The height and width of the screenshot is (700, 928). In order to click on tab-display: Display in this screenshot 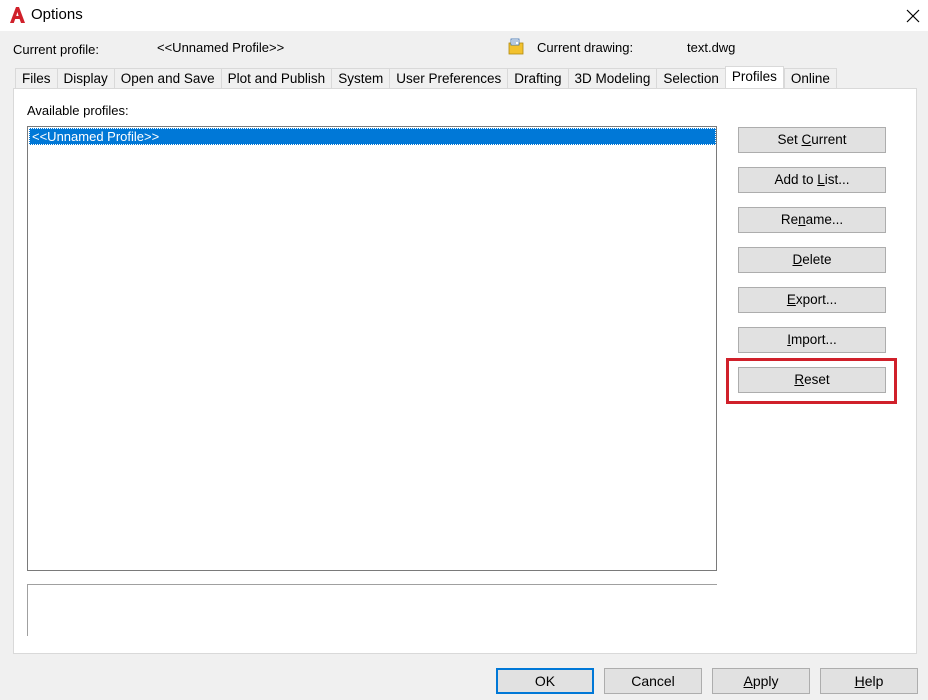, I will do `click(85, 78)`.